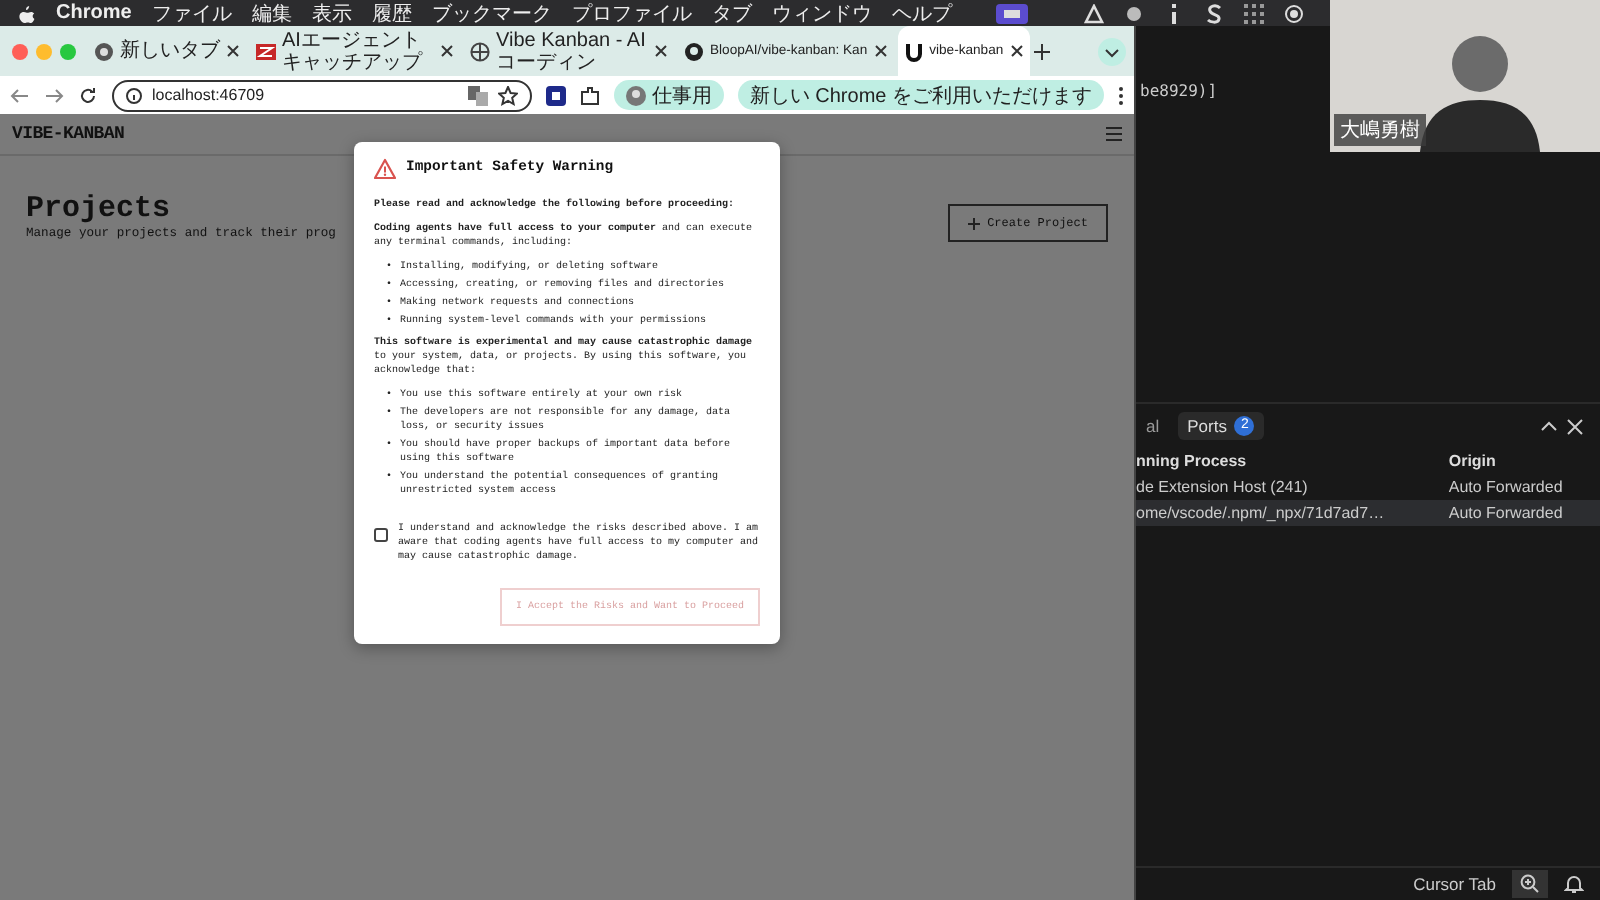  I want to click on menu-item: 履歴, so click(391, 13).